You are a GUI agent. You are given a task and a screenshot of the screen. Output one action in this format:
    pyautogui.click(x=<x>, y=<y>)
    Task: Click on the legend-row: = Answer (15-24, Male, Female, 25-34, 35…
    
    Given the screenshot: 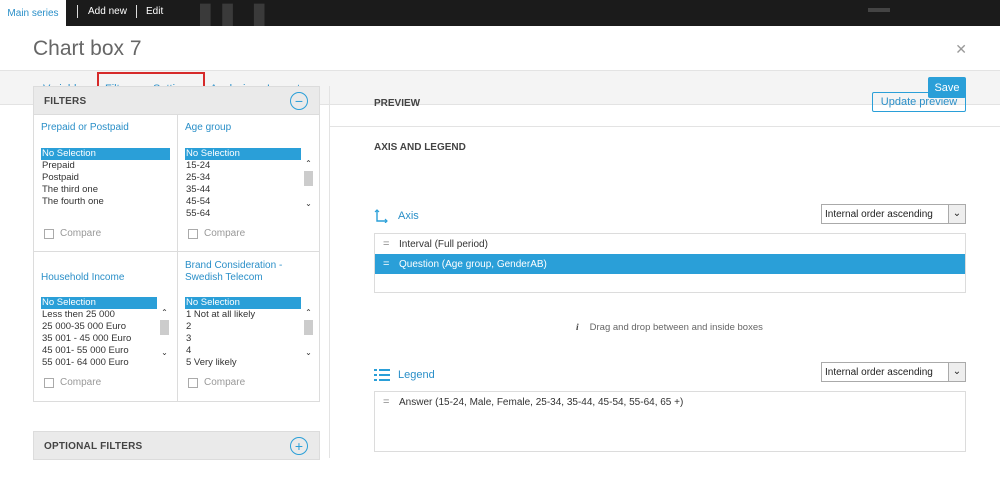 What is the action you would take?
    pyautogui.click(x=670, y=402)
    